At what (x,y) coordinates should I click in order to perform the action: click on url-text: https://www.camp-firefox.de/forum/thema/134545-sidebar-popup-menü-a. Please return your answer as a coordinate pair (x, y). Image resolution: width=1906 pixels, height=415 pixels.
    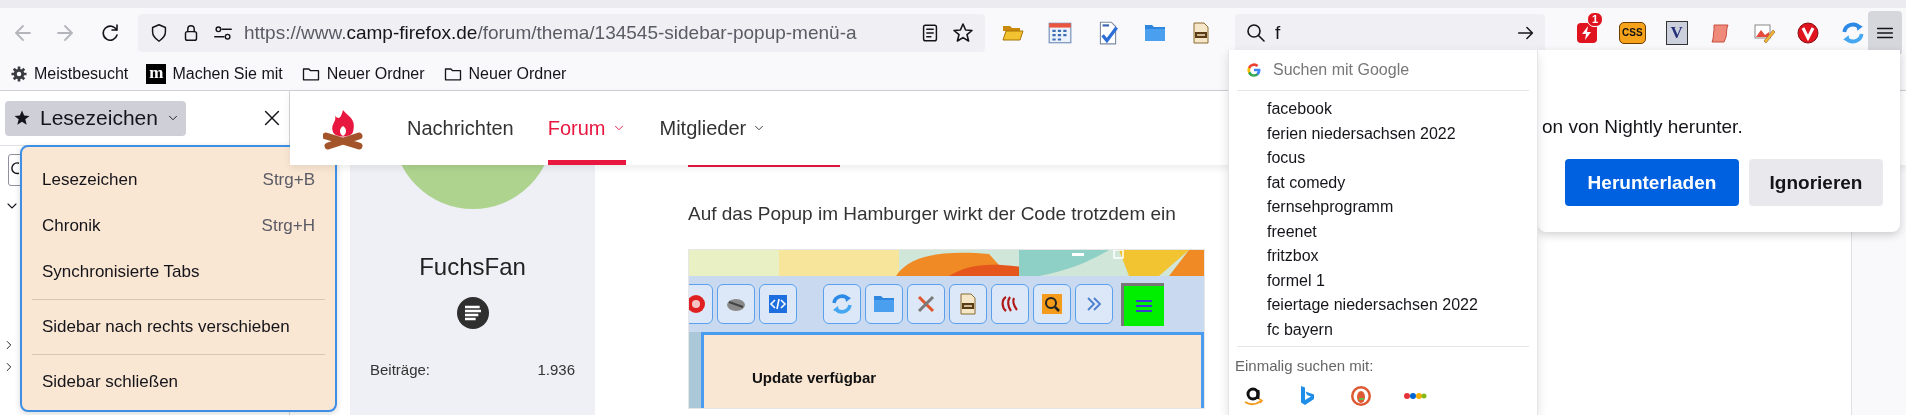
    Looking at the image, I should click on (551, 33).